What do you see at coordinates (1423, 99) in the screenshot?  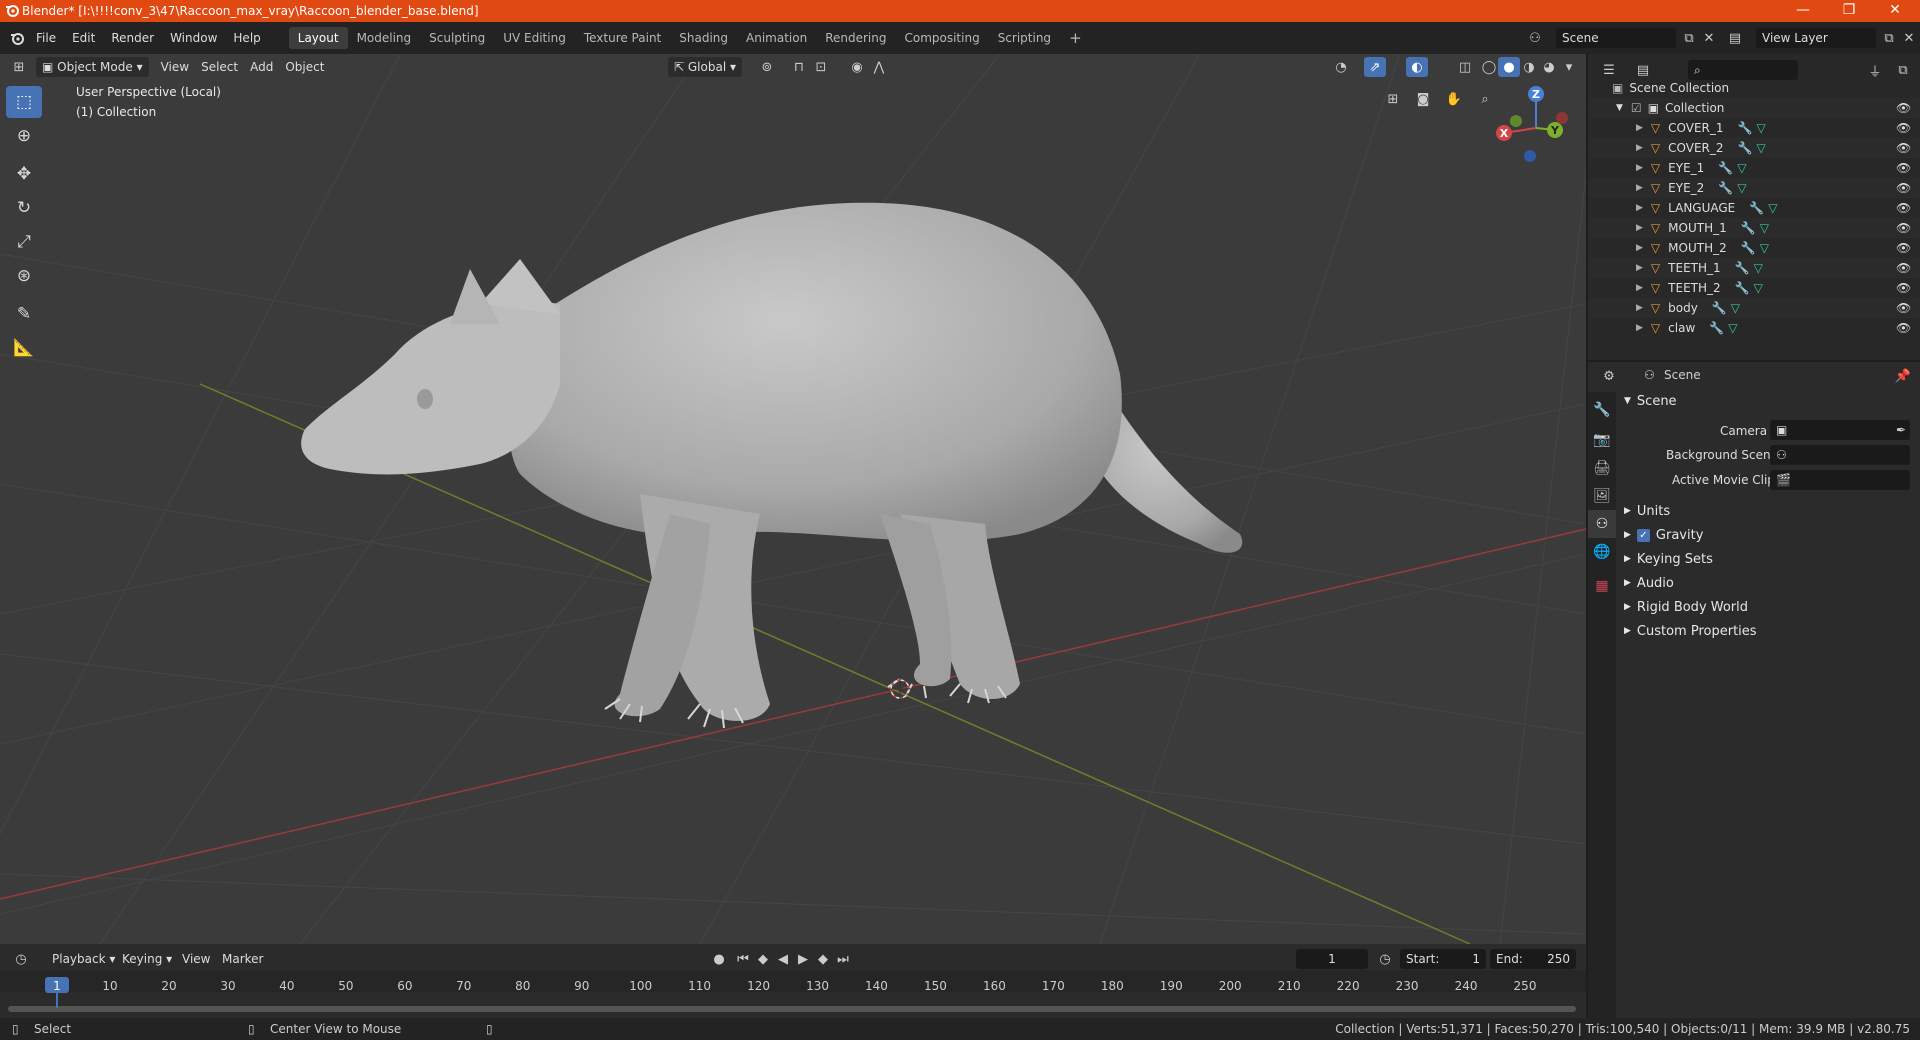 I see `camera-view-icon: ◙` at bounding box center [1423, 99].